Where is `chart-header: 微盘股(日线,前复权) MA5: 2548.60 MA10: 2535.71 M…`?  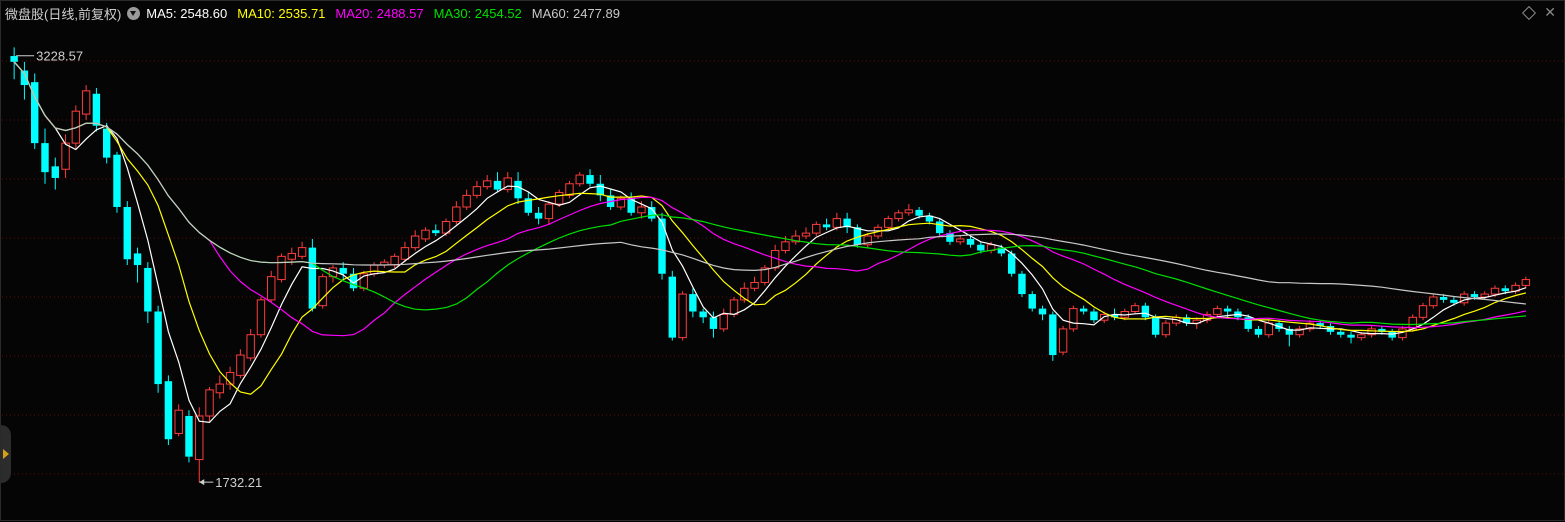
chart-header: 微盘股(日线,前复权) MA5: 2548.60 MA10: 2535.71 M… is located at coordinates (317, 13).